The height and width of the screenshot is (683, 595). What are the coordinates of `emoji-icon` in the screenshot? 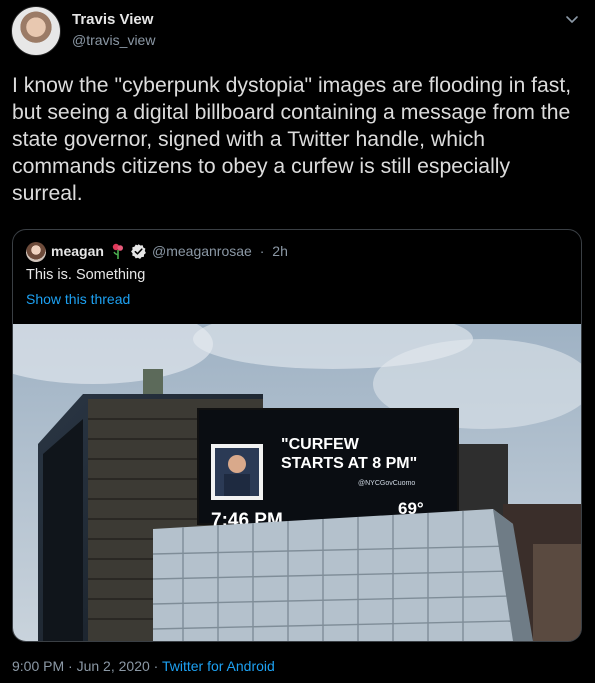 It's located at (117, 251).